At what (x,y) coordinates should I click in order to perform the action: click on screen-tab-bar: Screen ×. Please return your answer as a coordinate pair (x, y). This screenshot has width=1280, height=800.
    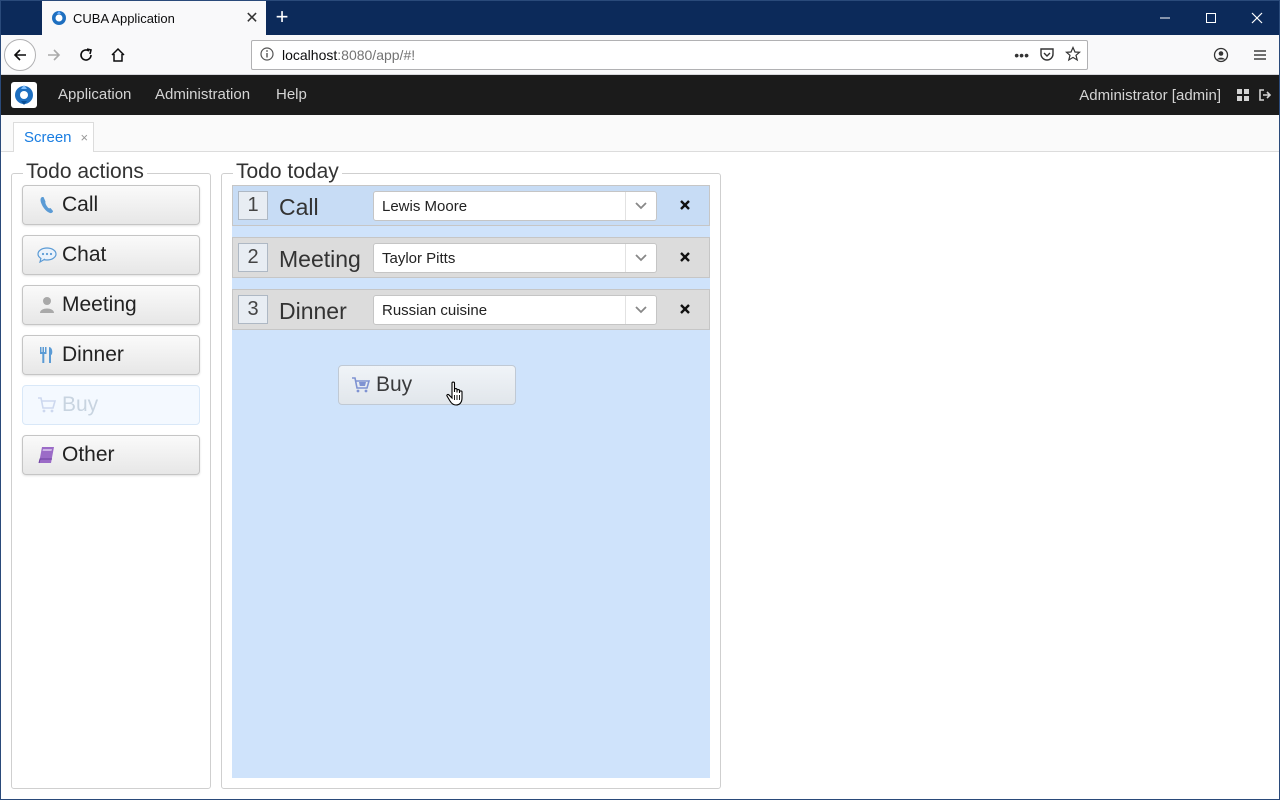
    Looking at the image, I should click on (640, 133).